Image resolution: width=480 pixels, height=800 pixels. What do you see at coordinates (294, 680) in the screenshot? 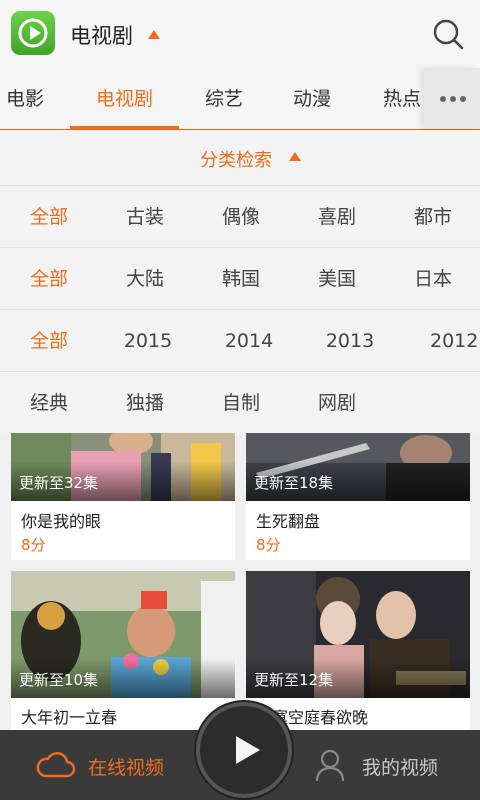
I see `episode-badge: 更新至12集` at bounding box center [294, 680].